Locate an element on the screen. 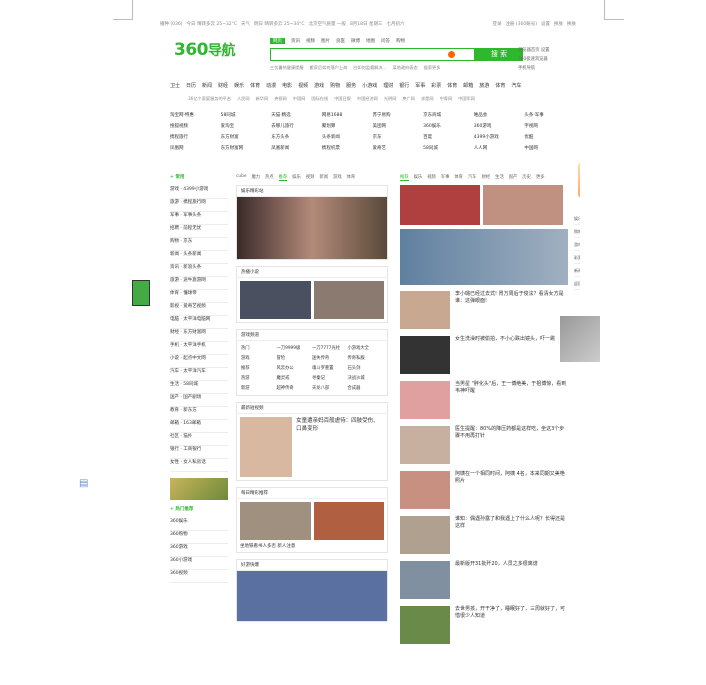 This screenshot has height=685, width=706. feed-item: 女生洗澡时被偷拍，不小心跌出镜头，吓一跳 is located at coordinates (484, 355).